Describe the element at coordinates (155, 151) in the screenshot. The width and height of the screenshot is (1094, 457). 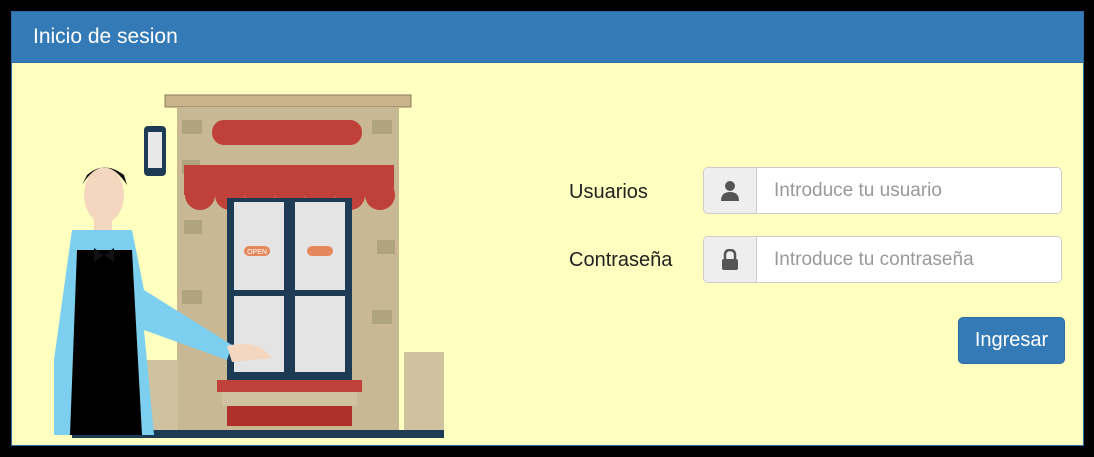
I see `lantern-icon` at that location.